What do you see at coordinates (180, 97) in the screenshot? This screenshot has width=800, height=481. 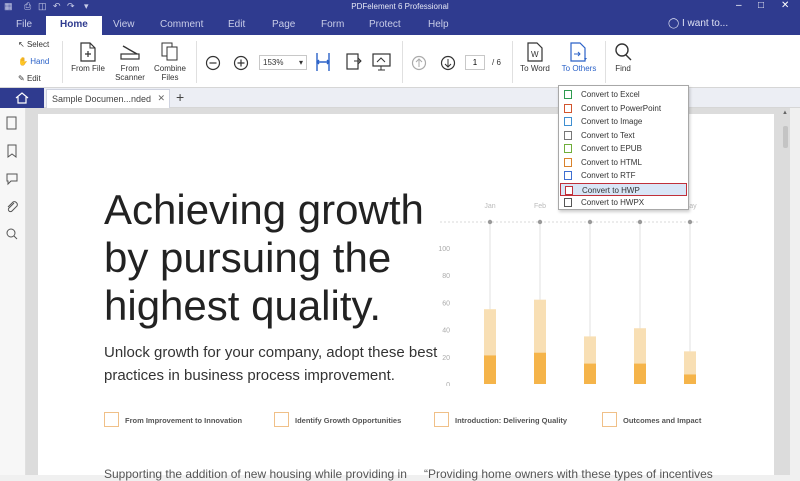 I see `new-tab-button: +` at bounding box center [180, 97].